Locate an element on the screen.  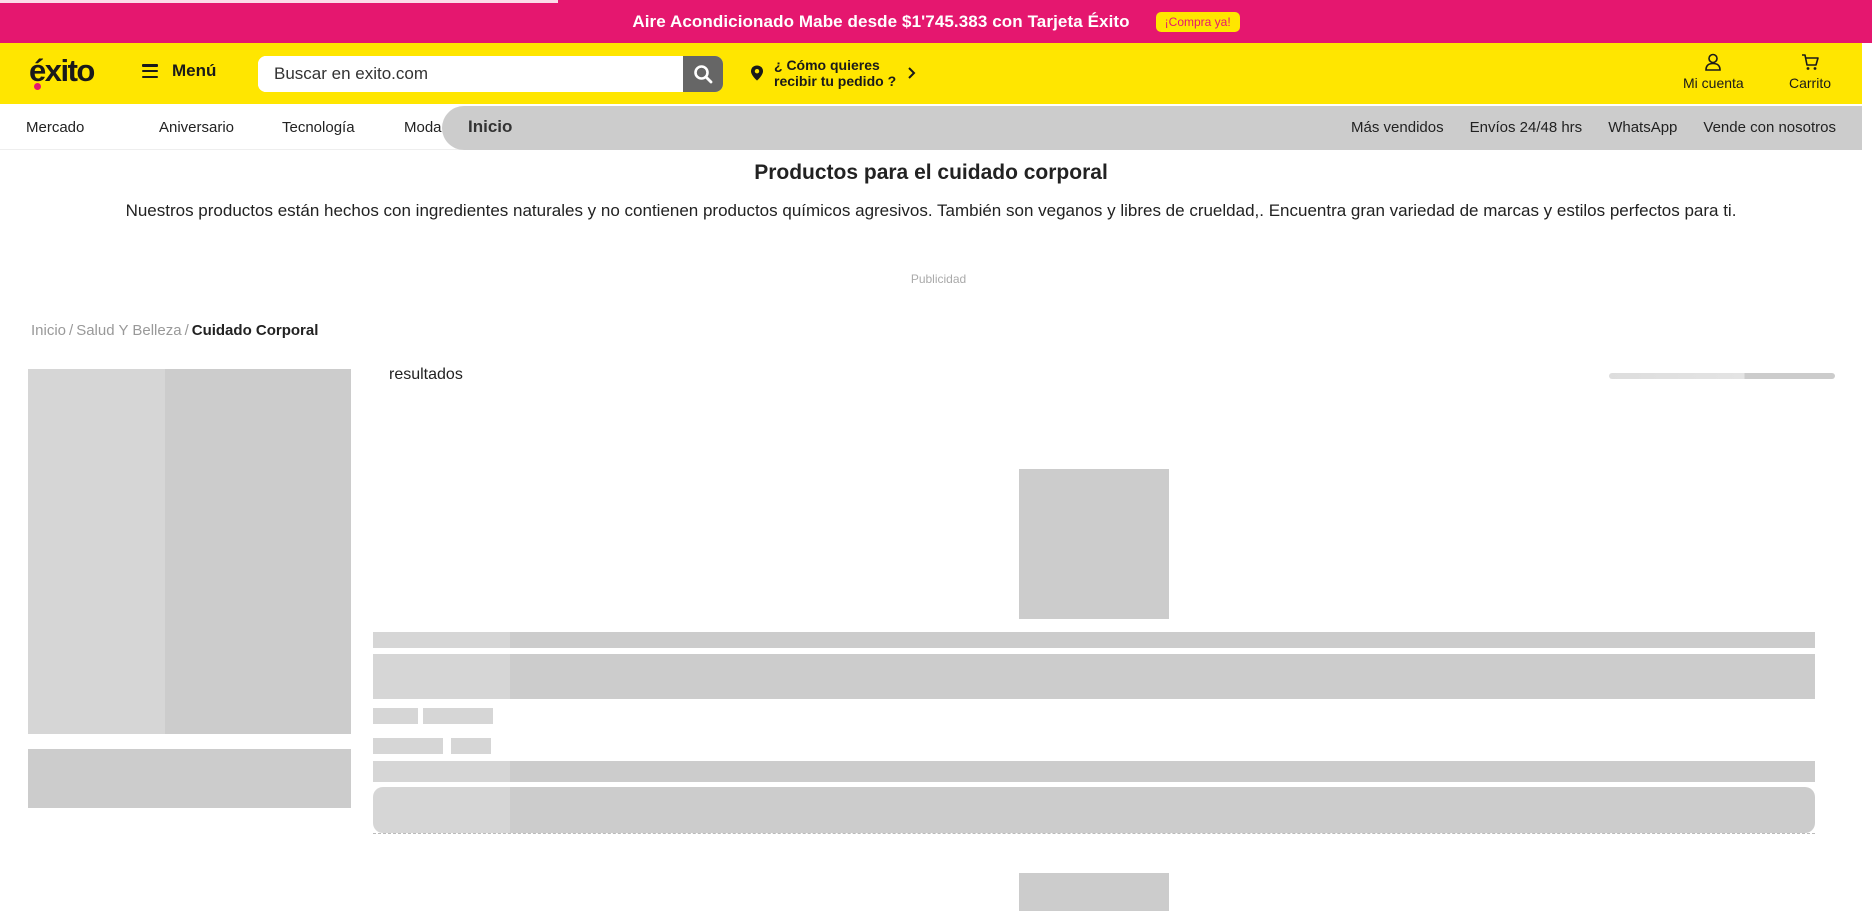
account-label: Mi cuenta is located at coordinates (1713, 83).